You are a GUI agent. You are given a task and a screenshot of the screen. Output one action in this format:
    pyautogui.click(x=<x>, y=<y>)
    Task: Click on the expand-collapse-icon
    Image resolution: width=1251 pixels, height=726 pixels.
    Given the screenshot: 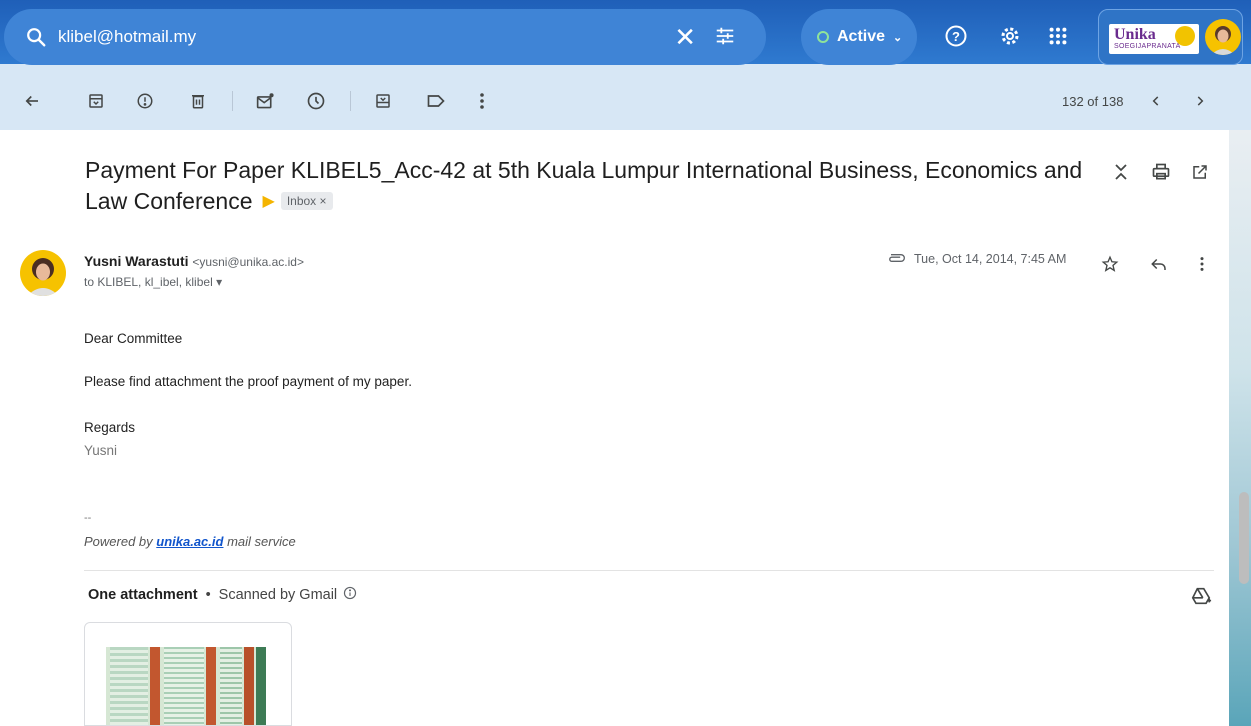 What is the action you would take?
    pyautogui.click(x=1121, y=172)
    